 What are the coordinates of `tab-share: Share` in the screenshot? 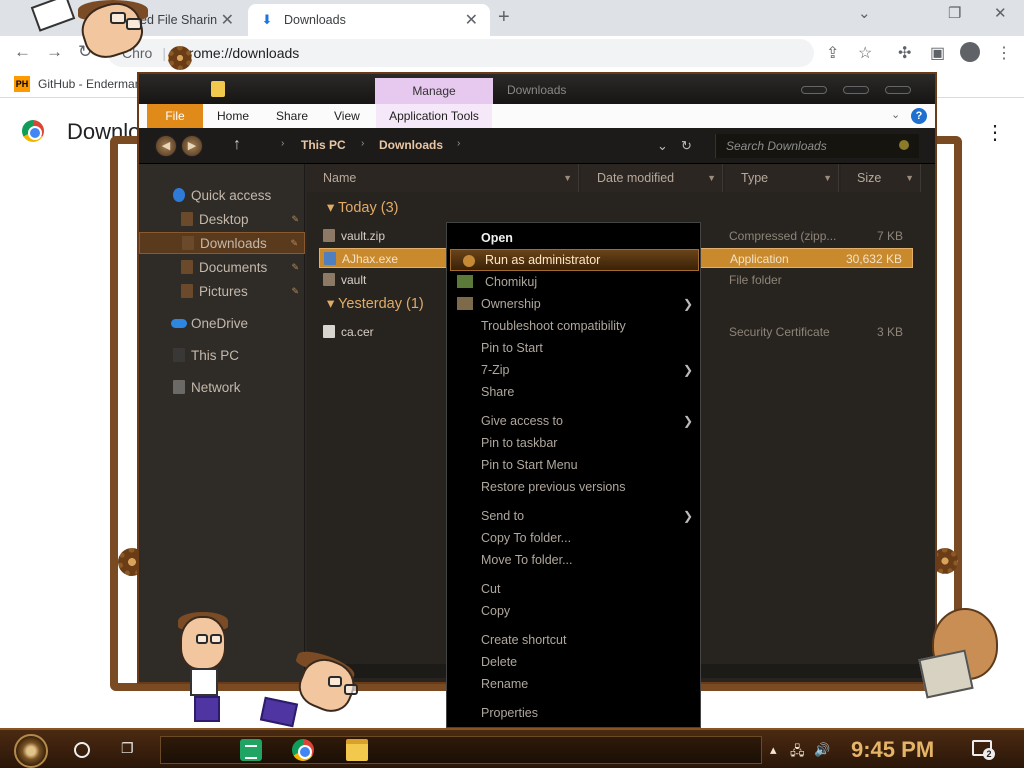 It's located at (292, 116).